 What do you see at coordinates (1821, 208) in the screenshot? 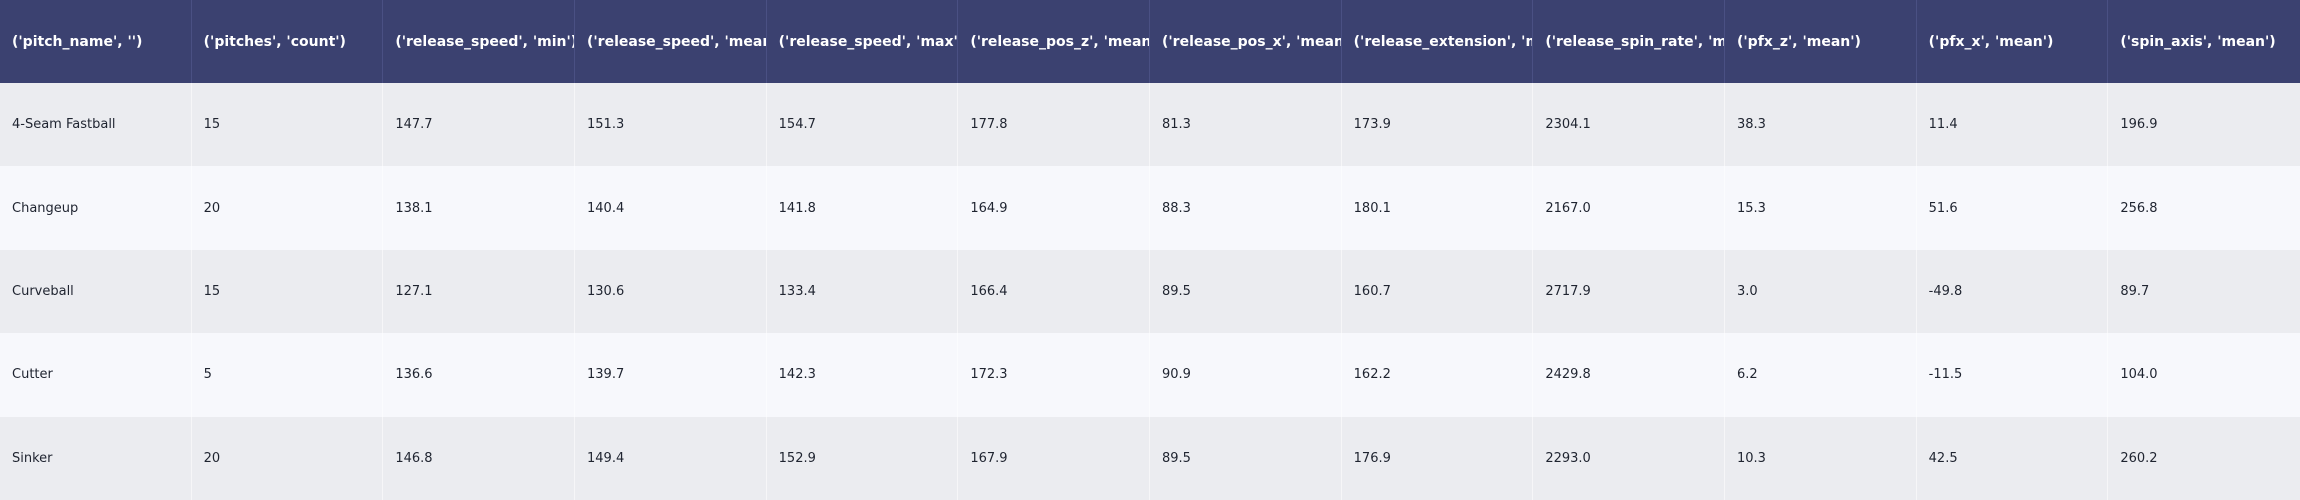
I see `table-cell: 15.3` at bounding box center [1821, 208].